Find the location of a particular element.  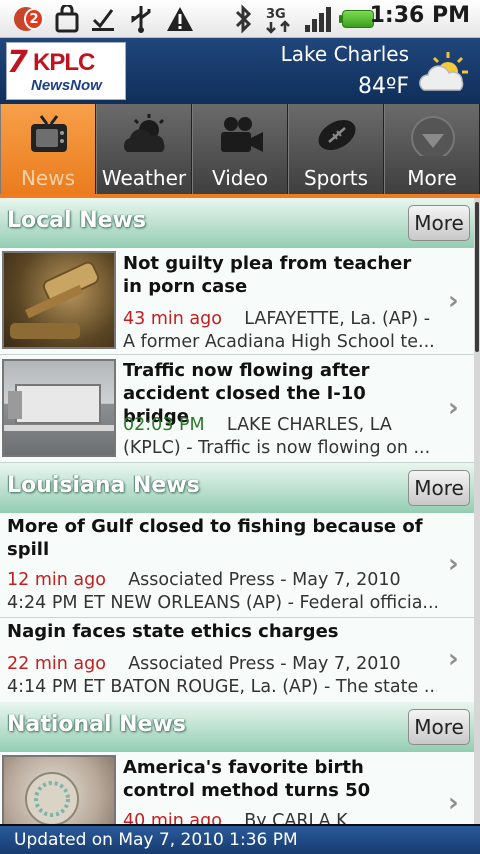

national-news-more-button: More is located at coordinates (439, 727).